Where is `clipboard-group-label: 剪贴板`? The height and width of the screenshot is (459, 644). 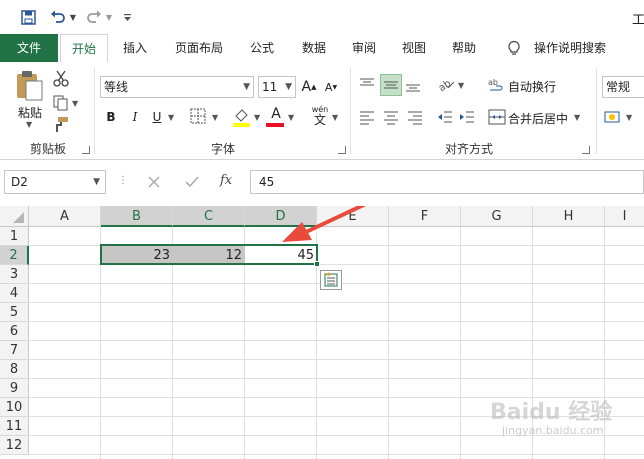 clipboard-group-label: 剪贴板 is located at coordinates (47, 149).